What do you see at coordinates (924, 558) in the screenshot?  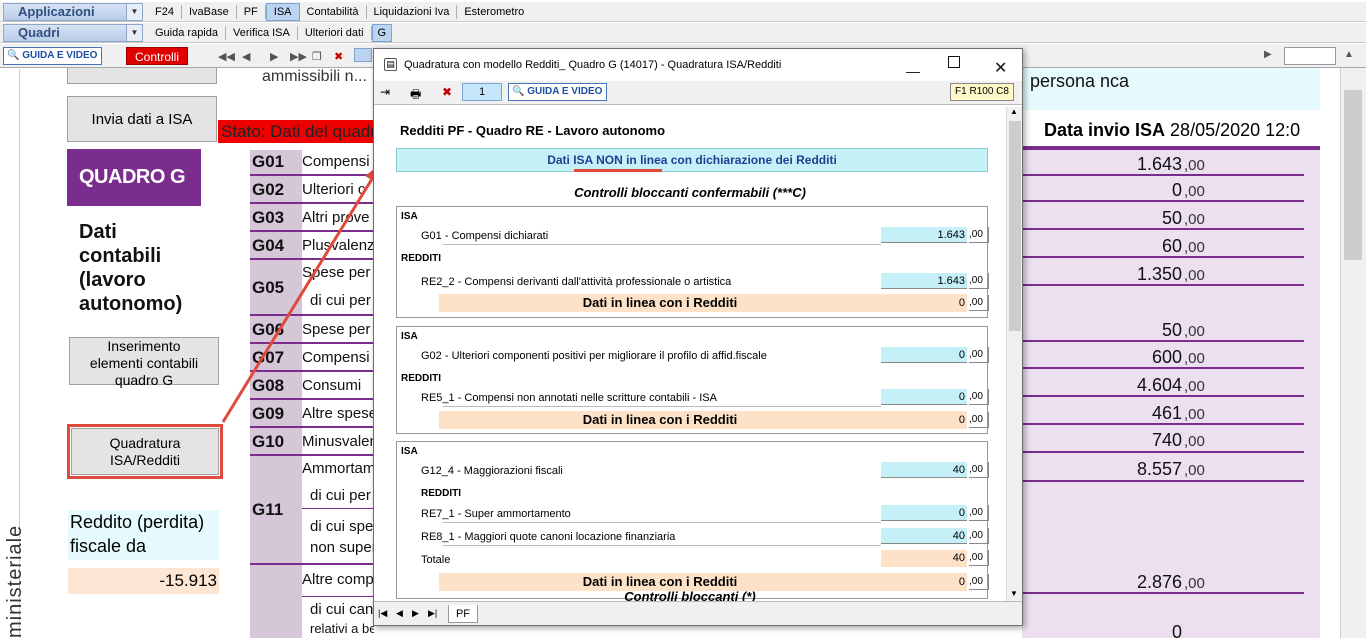 I see `totale-value: 40` at bounding box center [924, 558].